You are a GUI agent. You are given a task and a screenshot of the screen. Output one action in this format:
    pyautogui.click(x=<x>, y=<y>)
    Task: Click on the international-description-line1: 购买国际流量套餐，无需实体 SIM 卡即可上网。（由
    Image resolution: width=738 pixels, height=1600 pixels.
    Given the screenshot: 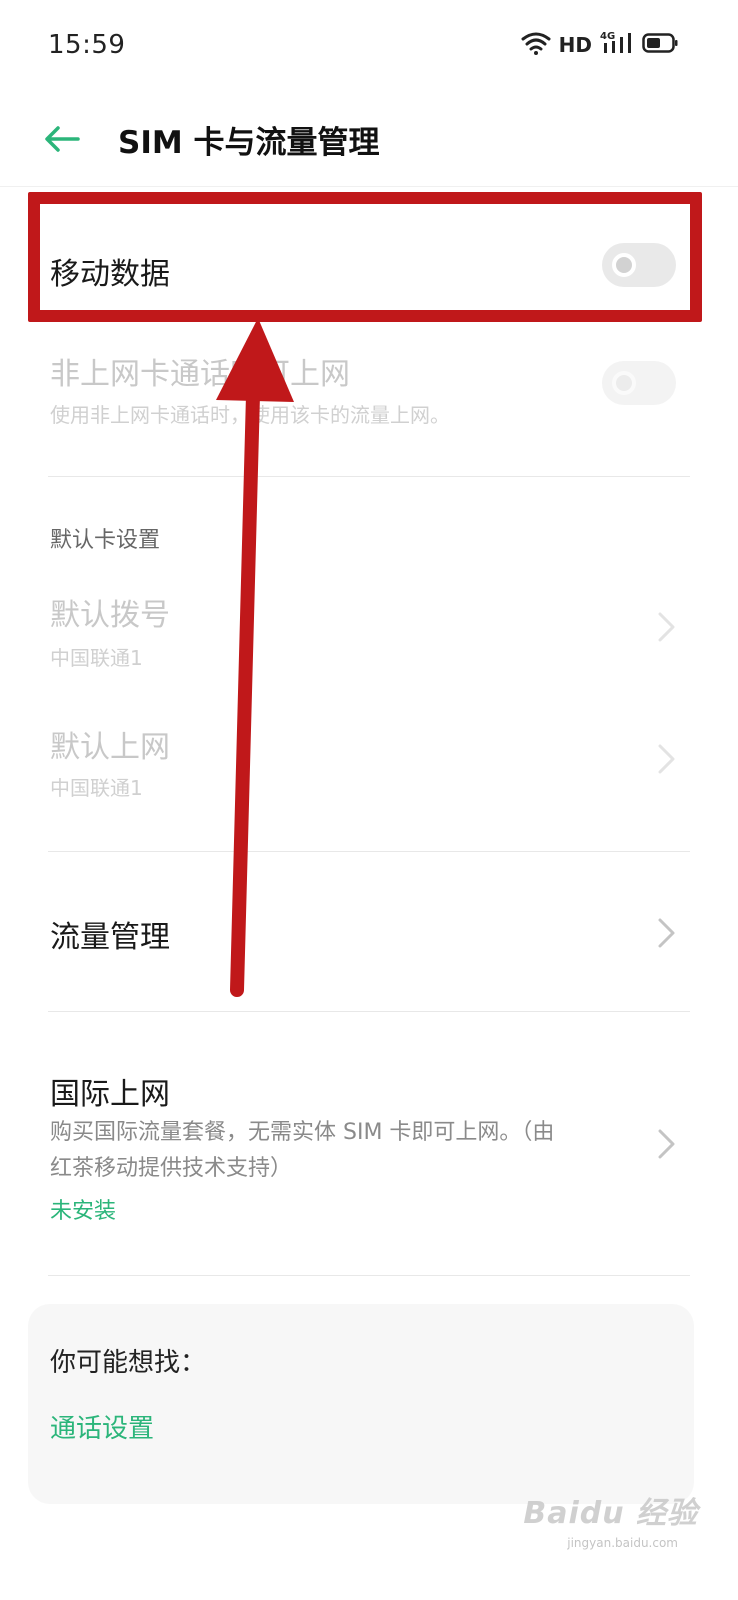 What is the action you would take?
    pyautogui.click(x=302, y=1132)
    